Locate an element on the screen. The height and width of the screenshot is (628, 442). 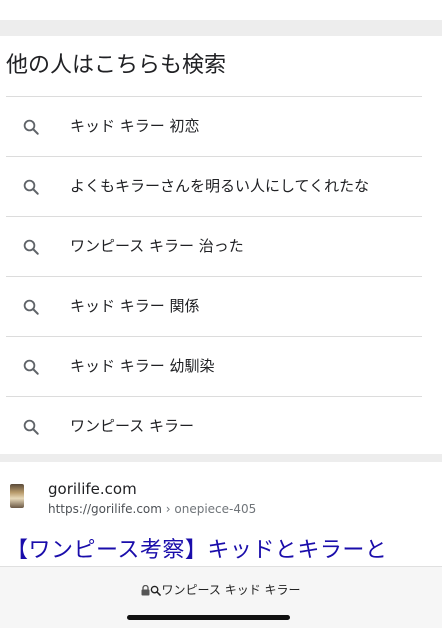
home-indicator is located at coordinates (208, 617).